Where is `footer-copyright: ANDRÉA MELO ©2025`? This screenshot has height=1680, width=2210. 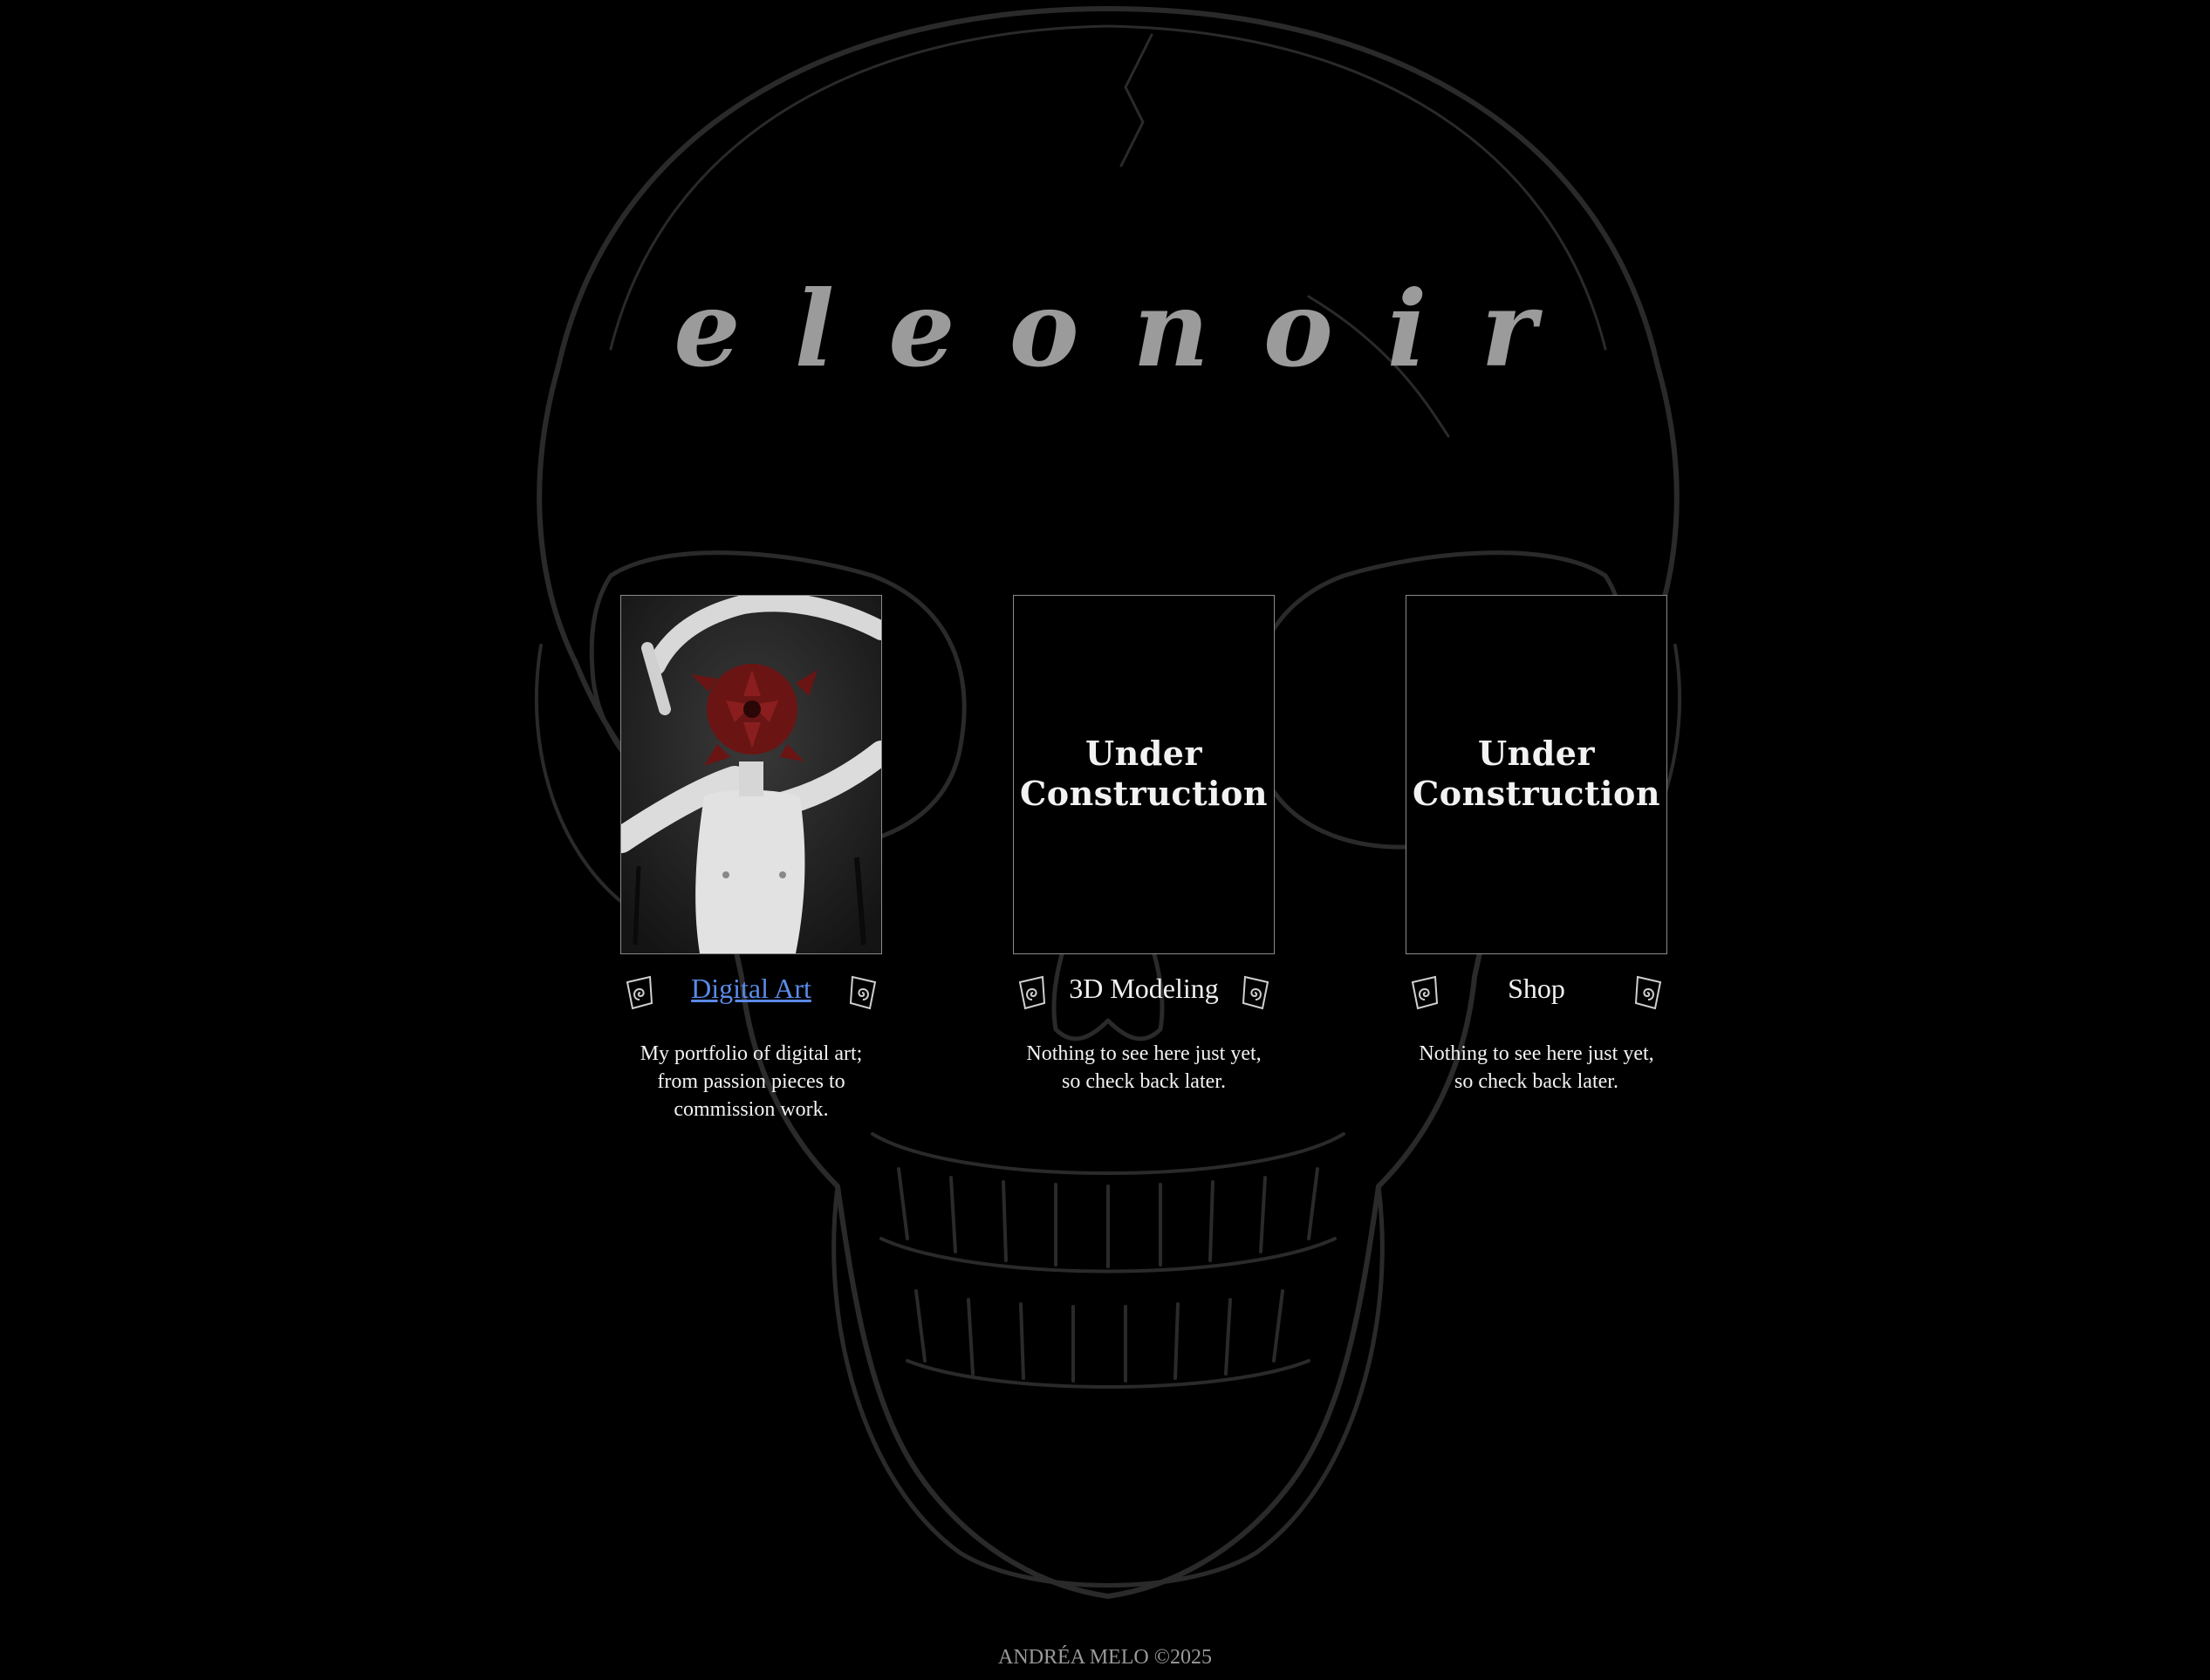 footer-copyright: ANDRÉA MELO ©2025 is located at coordinates (1105, 1657).